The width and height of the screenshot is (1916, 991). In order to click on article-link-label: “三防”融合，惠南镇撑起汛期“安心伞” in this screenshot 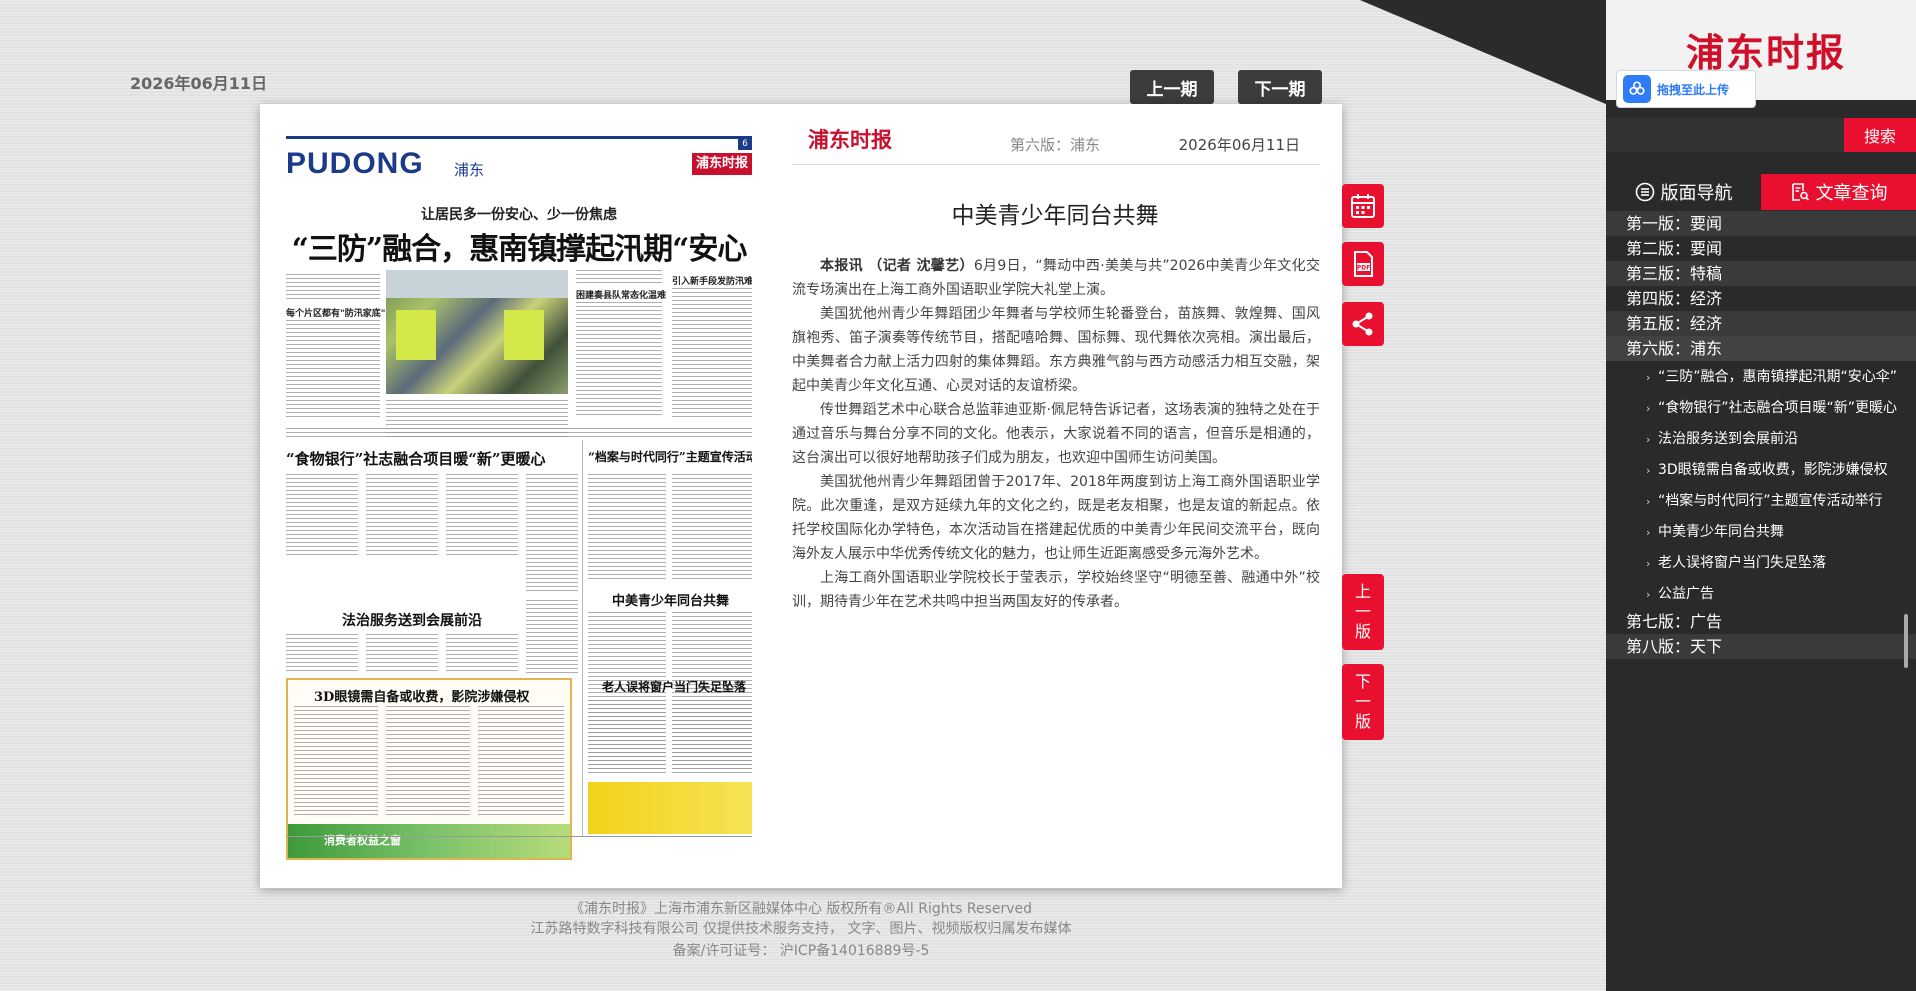, I will do `click(1778, 377)`.